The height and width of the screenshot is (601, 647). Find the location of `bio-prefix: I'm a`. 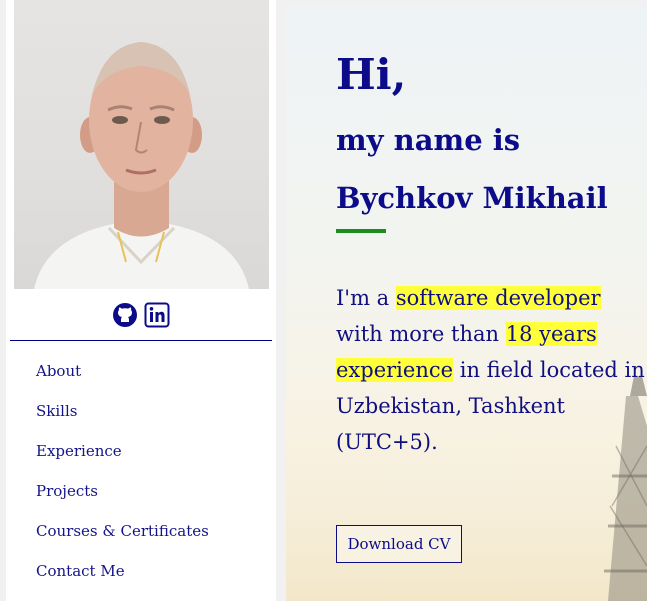

bio-prefix: I'm a is located at coordinates (363, 298).